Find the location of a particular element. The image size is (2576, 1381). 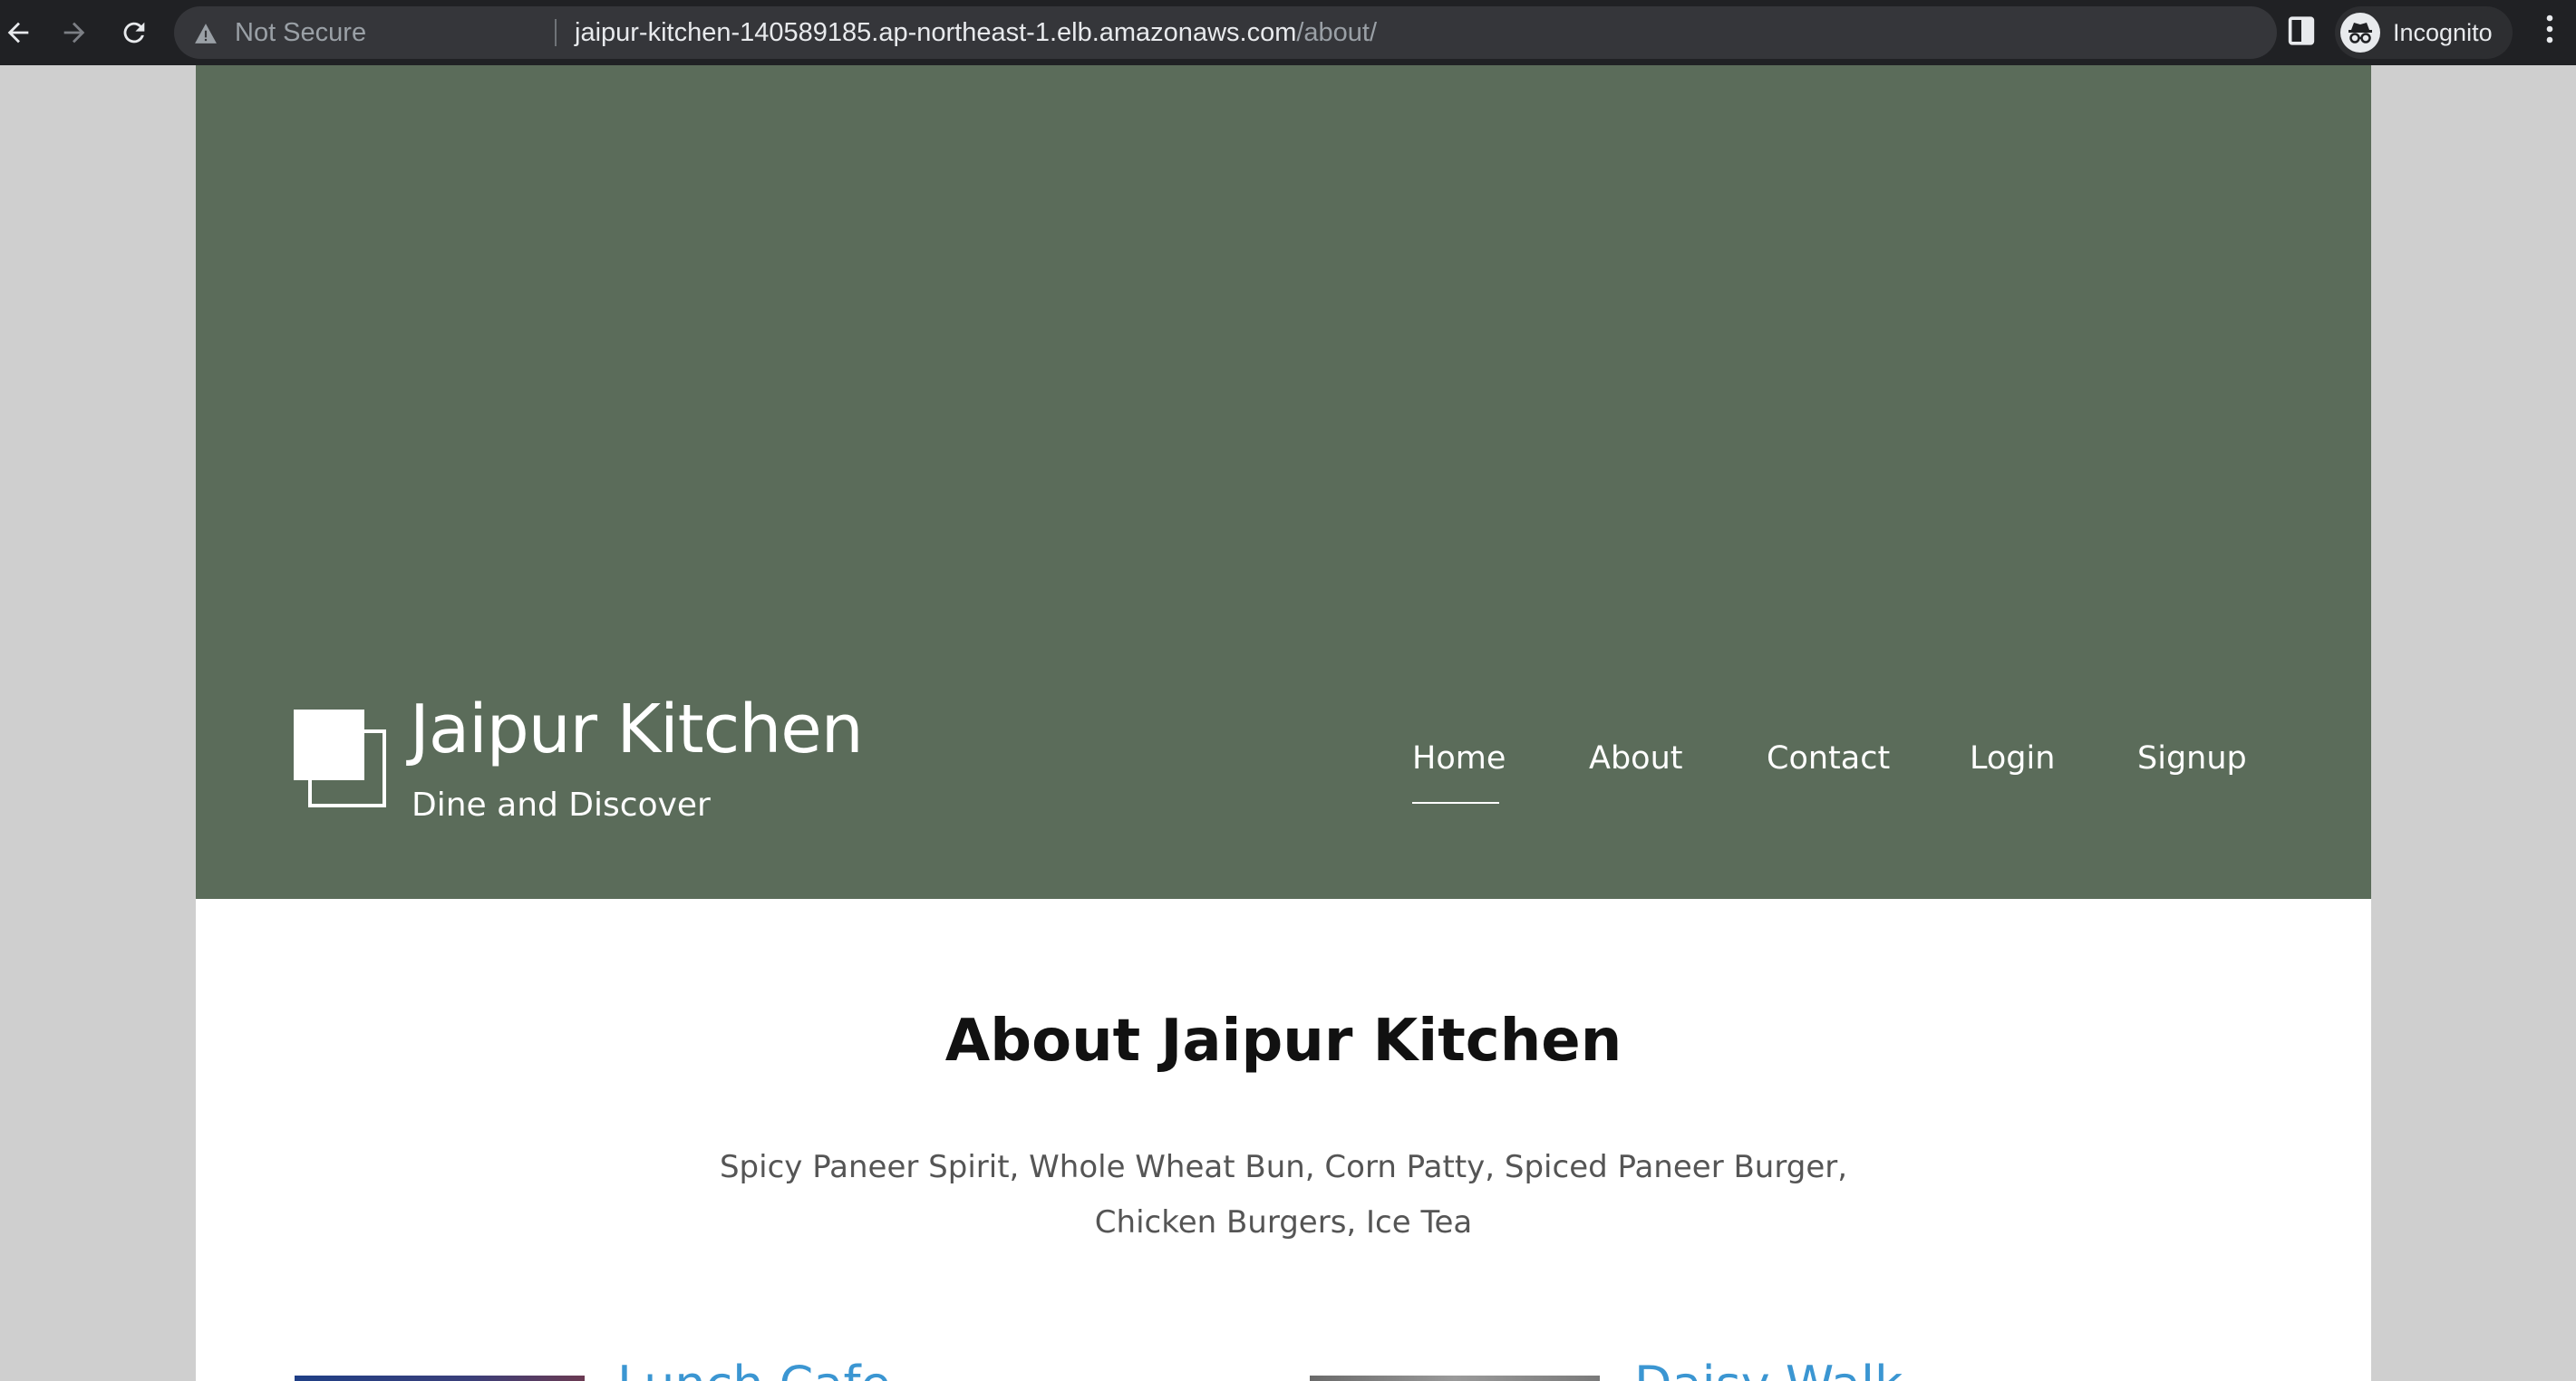

about-description-line-2: Chicken Burgers, Ice Tea is located at coordinates (1283, 1222).